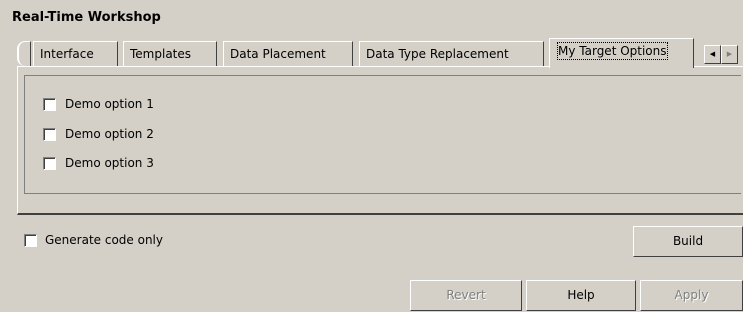  What do you see at coordinates (49, 134) in the screenshot?
I see `demo-option-2-checkbox` at bounding box center [49, 134].